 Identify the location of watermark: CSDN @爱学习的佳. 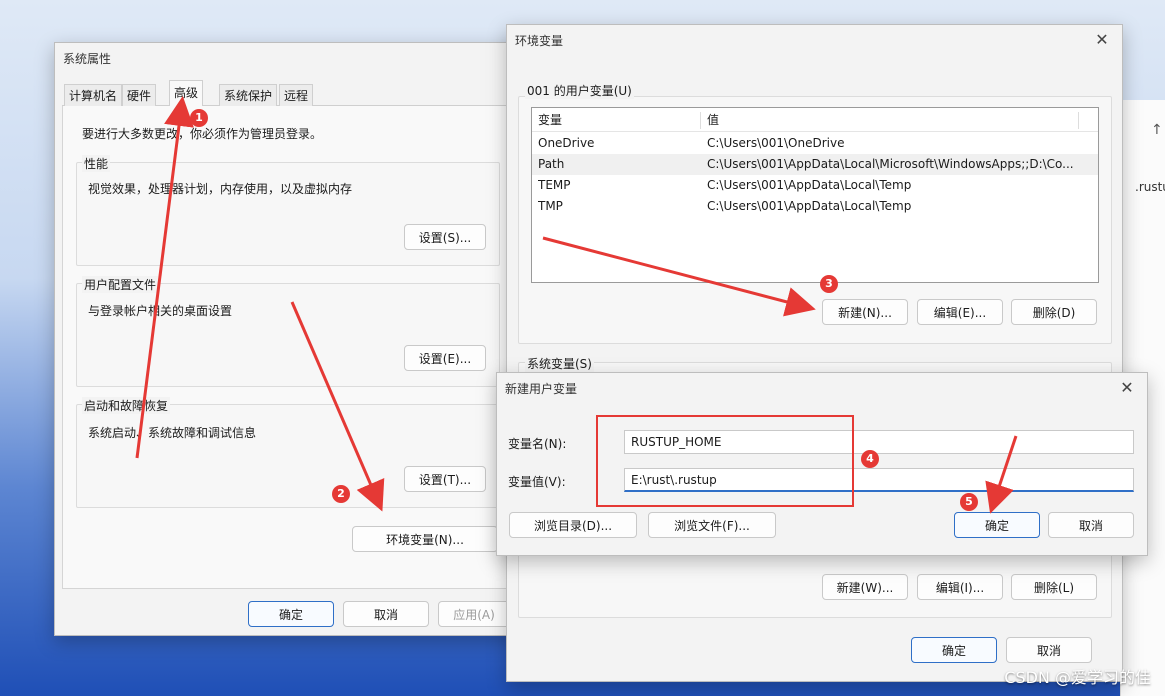
(1077, 677).